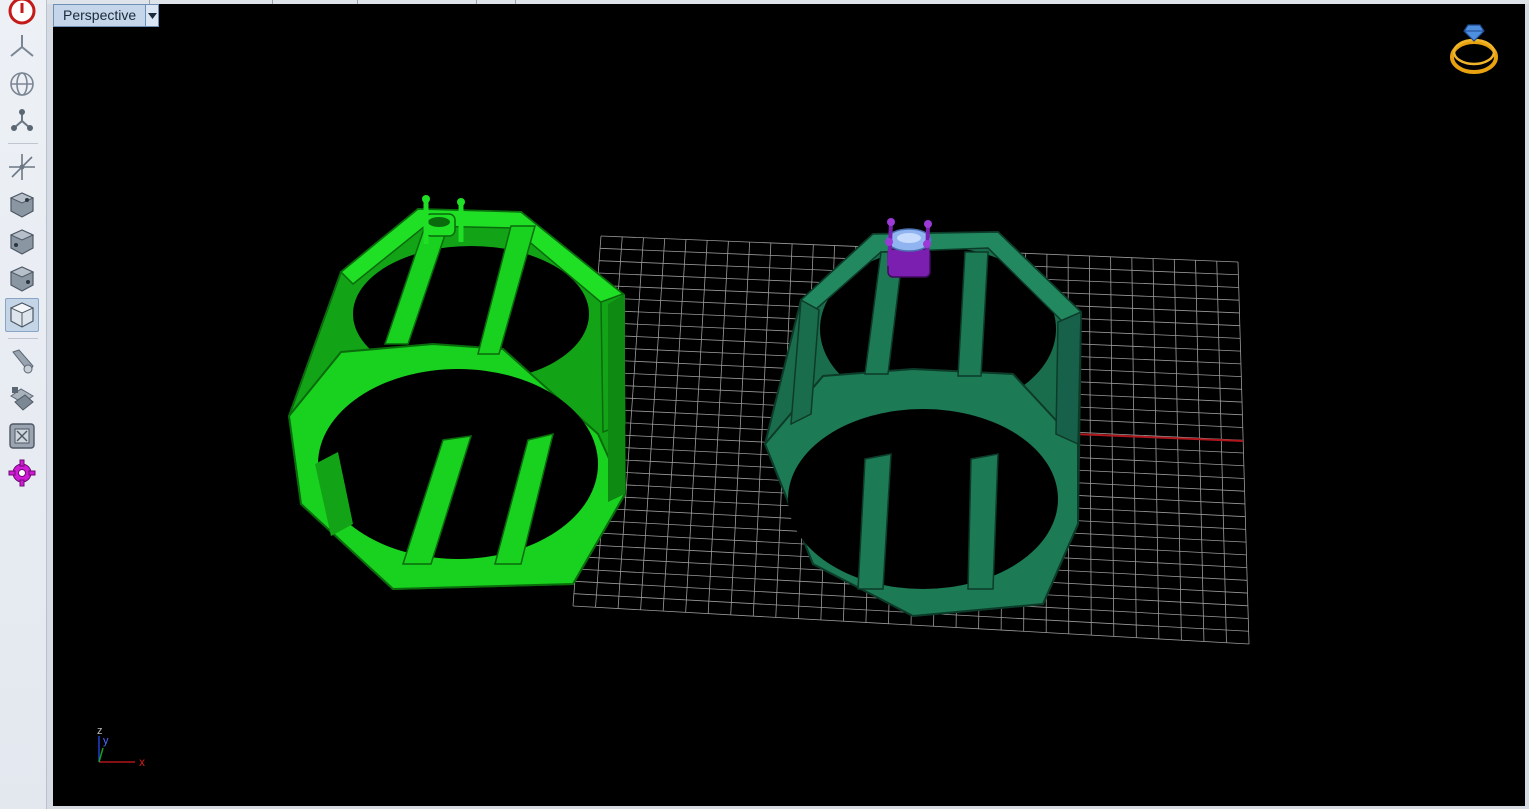 Image resolution: width=1529 pixels, height=809 pixels. I want to click on axis-y-label: y, so click(106, 741).